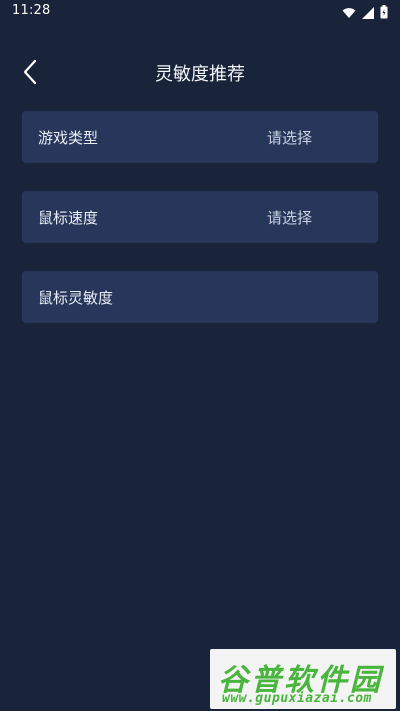  I want to click on mouse-sensitivity-label: 鼠标灵敏度, so click(76, 298).